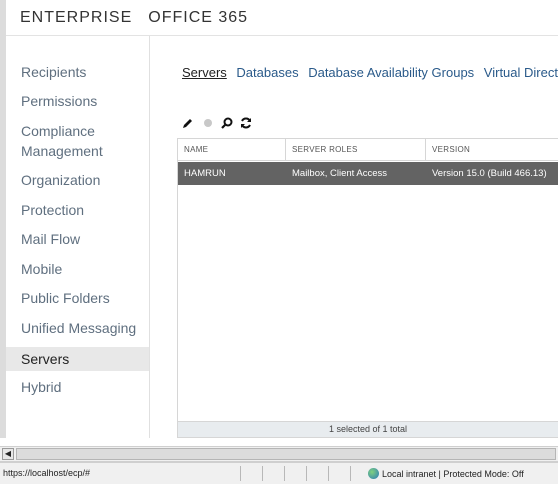 The width and height of the screenshot is (558, 484). I want to click on sidebar-item-hybrid: Hybrid, so click(77, 387).